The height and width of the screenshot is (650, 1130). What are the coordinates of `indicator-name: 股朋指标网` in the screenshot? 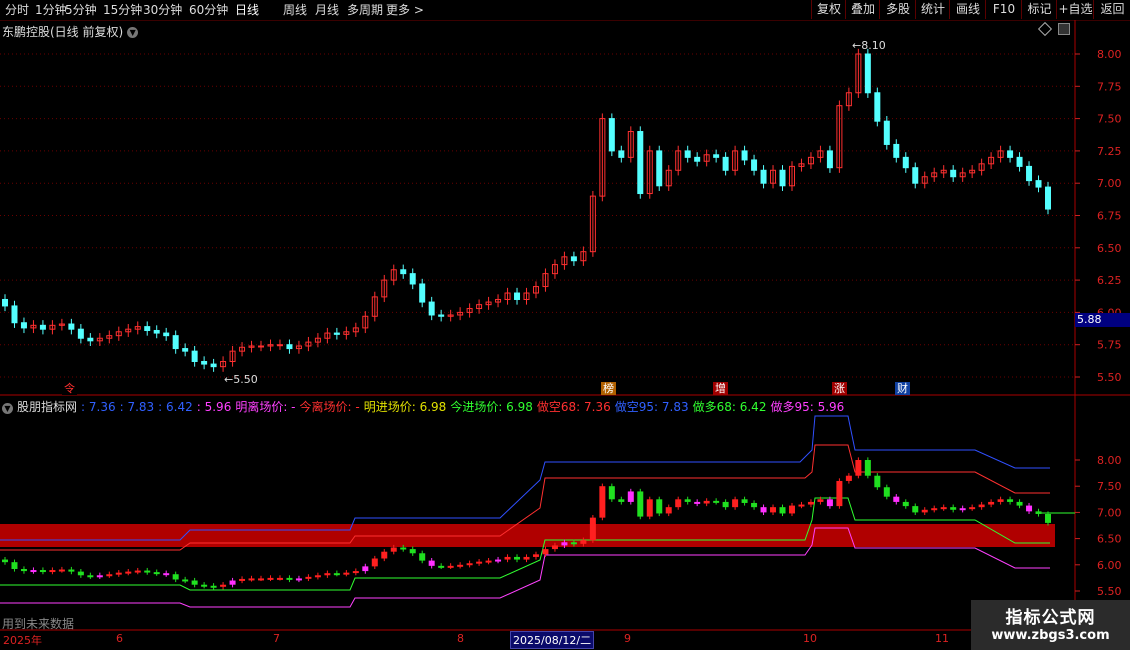 It's located at (47, 407).